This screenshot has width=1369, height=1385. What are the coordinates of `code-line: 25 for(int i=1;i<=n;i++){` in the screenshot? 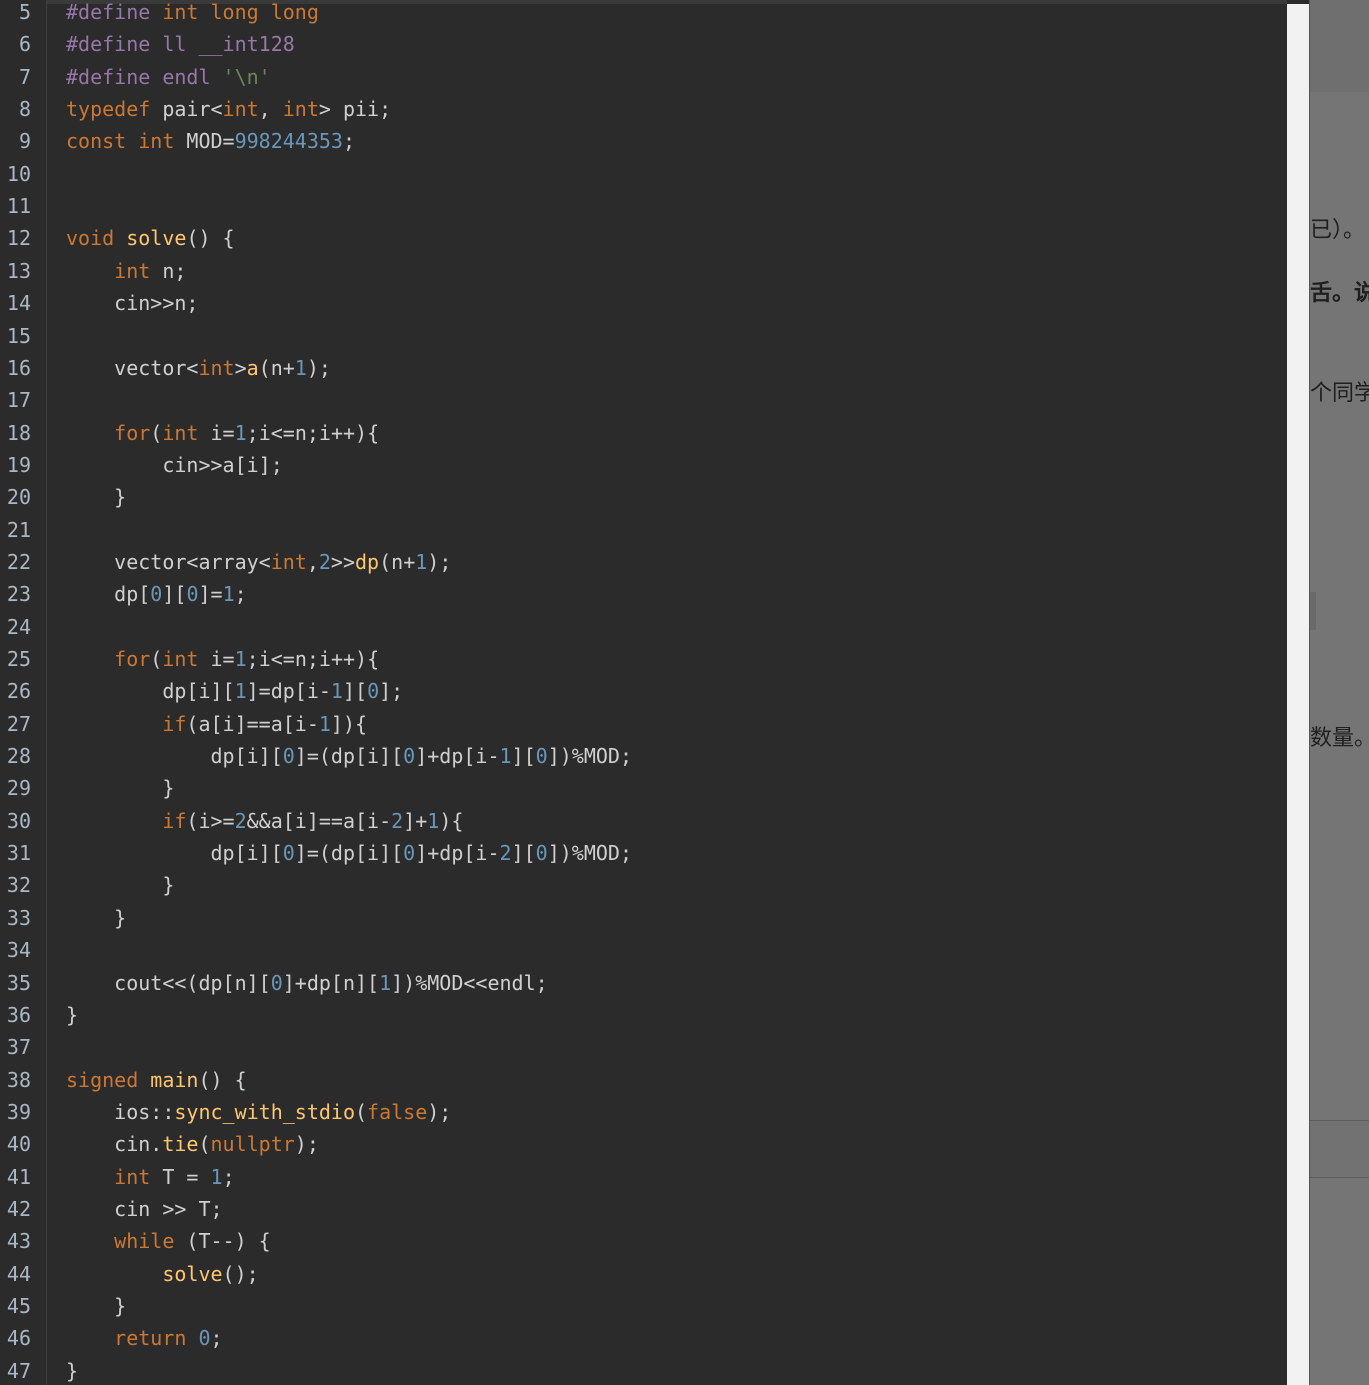 It's located at (643, 659).